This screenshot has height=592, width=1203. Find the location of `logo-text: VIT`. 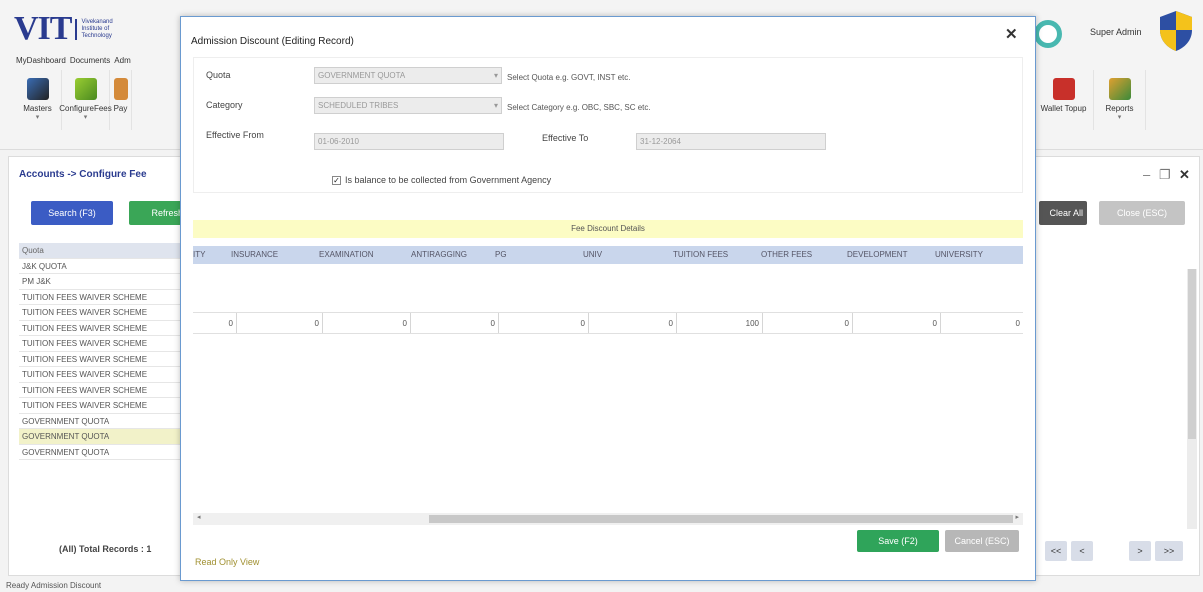

logo-text: VIT is located at coordinates (43, 28).